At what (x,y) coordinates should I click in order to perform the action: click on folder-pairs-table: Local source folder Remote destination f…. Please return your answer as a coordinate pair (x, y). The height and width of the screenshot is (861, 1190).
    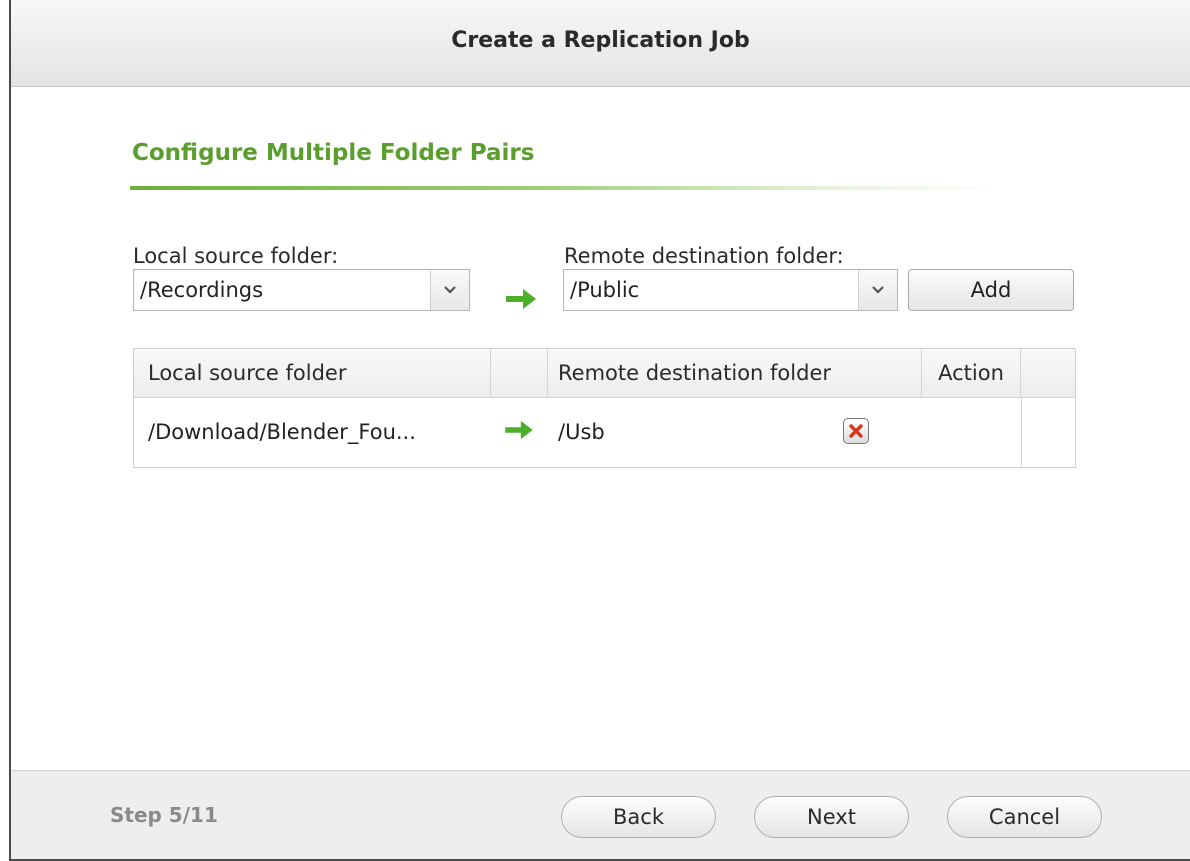
    Looking at the image, I should click on (604, 408).